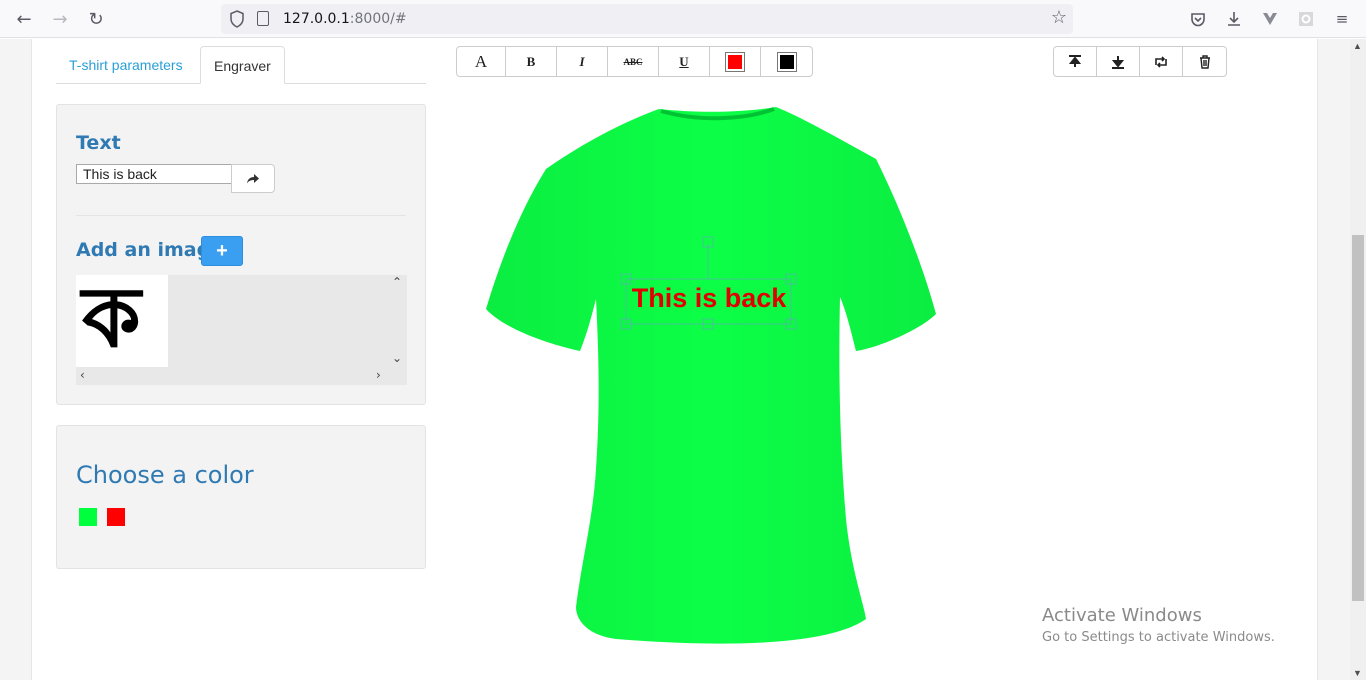  I want to click on watermark-line1: Activate Windows, so click(1122, 615).